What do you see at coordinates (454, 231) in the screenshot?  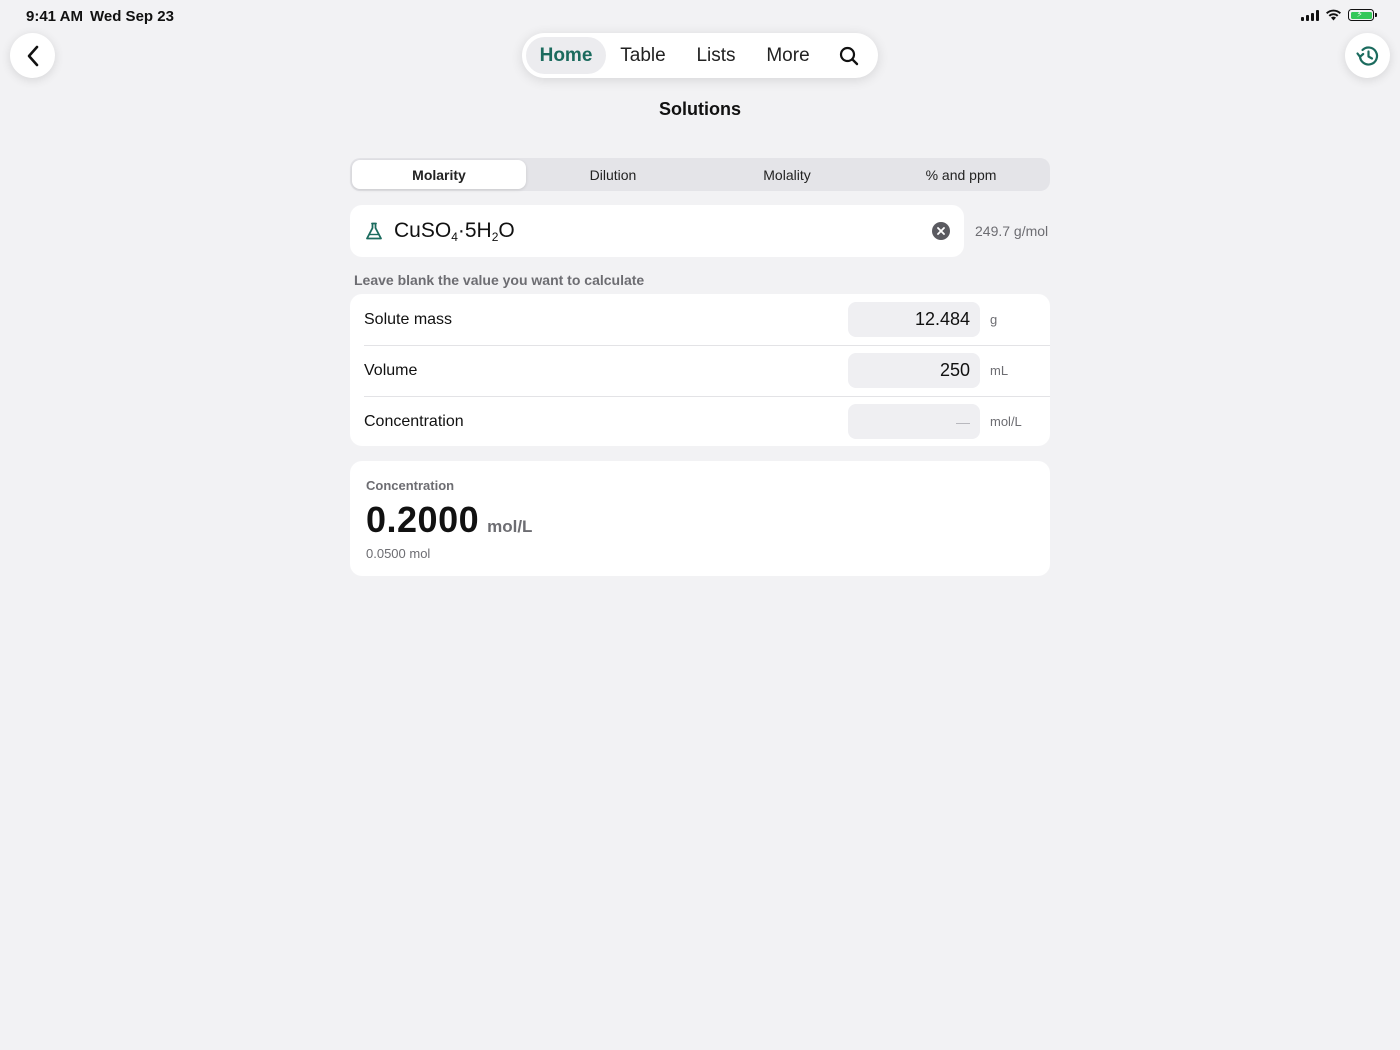 I see `compound-formula: CuSO4·5H2O` at bounding box center [454, 231].